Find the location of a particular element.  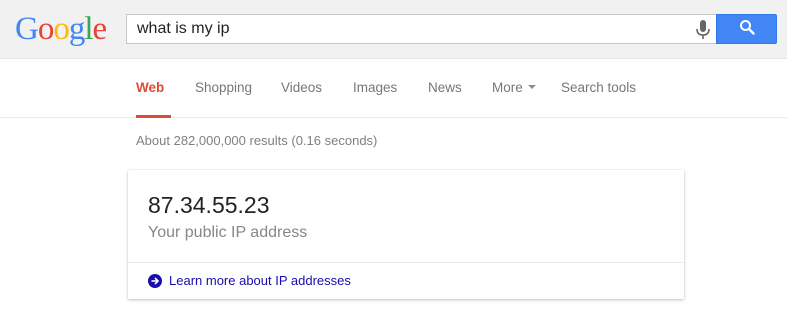

result-stats: About 282,000,000 results (0.16 seconds) is located at coordinates (257, 140).